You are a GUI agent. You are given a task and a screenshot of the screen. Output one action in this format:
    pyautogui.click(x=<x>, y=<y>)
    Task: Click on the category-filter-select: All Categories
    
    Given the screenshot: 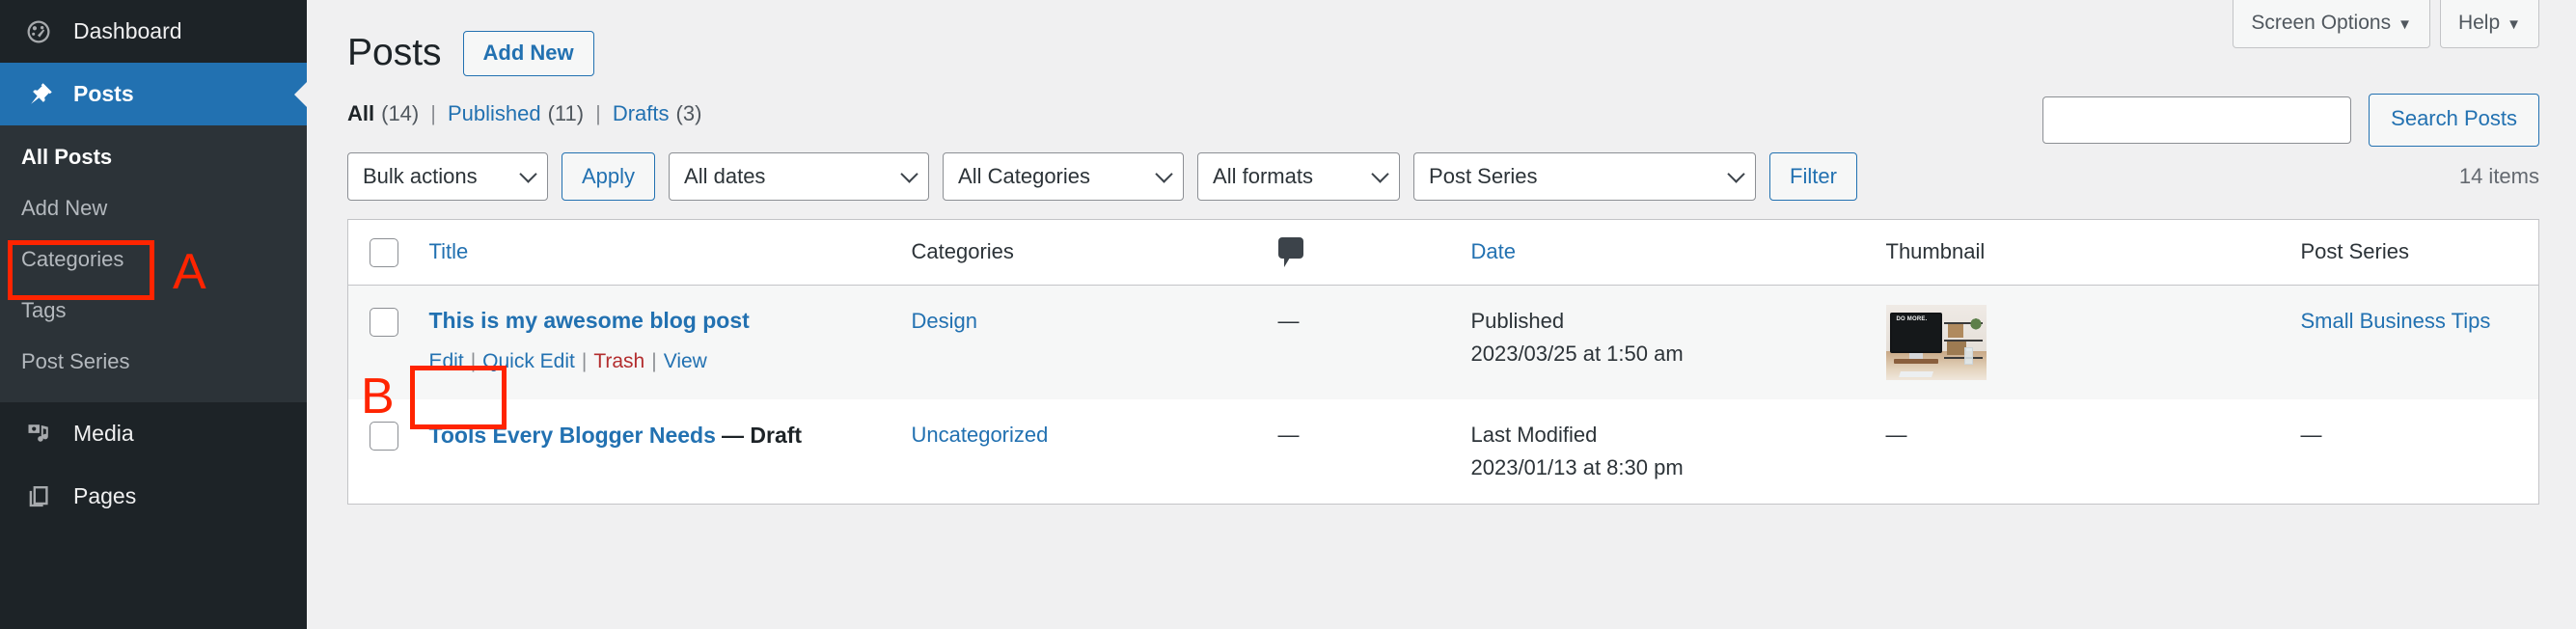 What is the action you would take?
    pyautogui.click(x=1064, y=176)
    